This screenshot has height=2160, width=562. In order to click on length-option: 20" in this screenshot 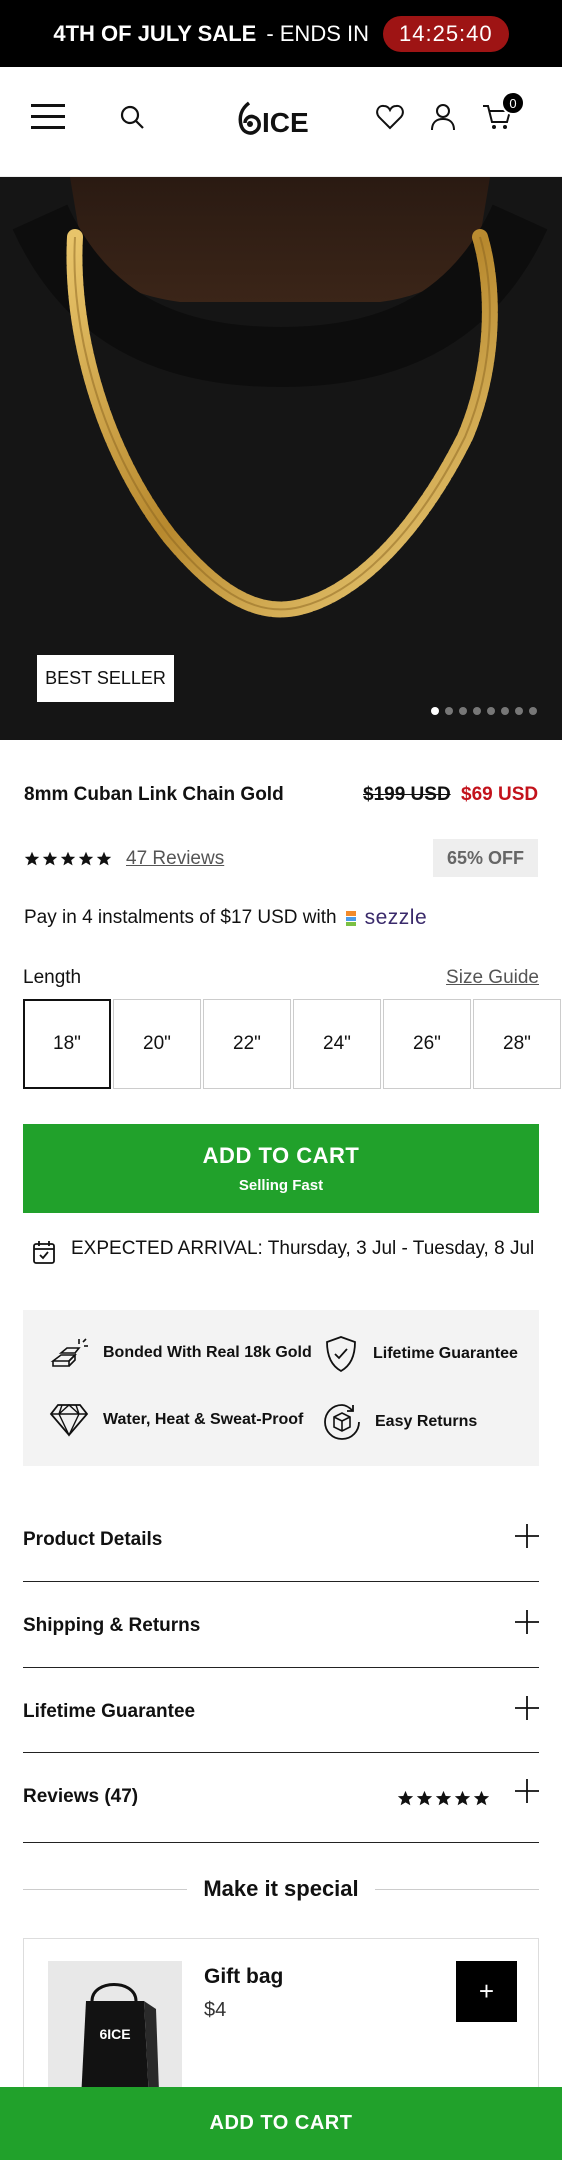, I will do `click(157, 1044)`.